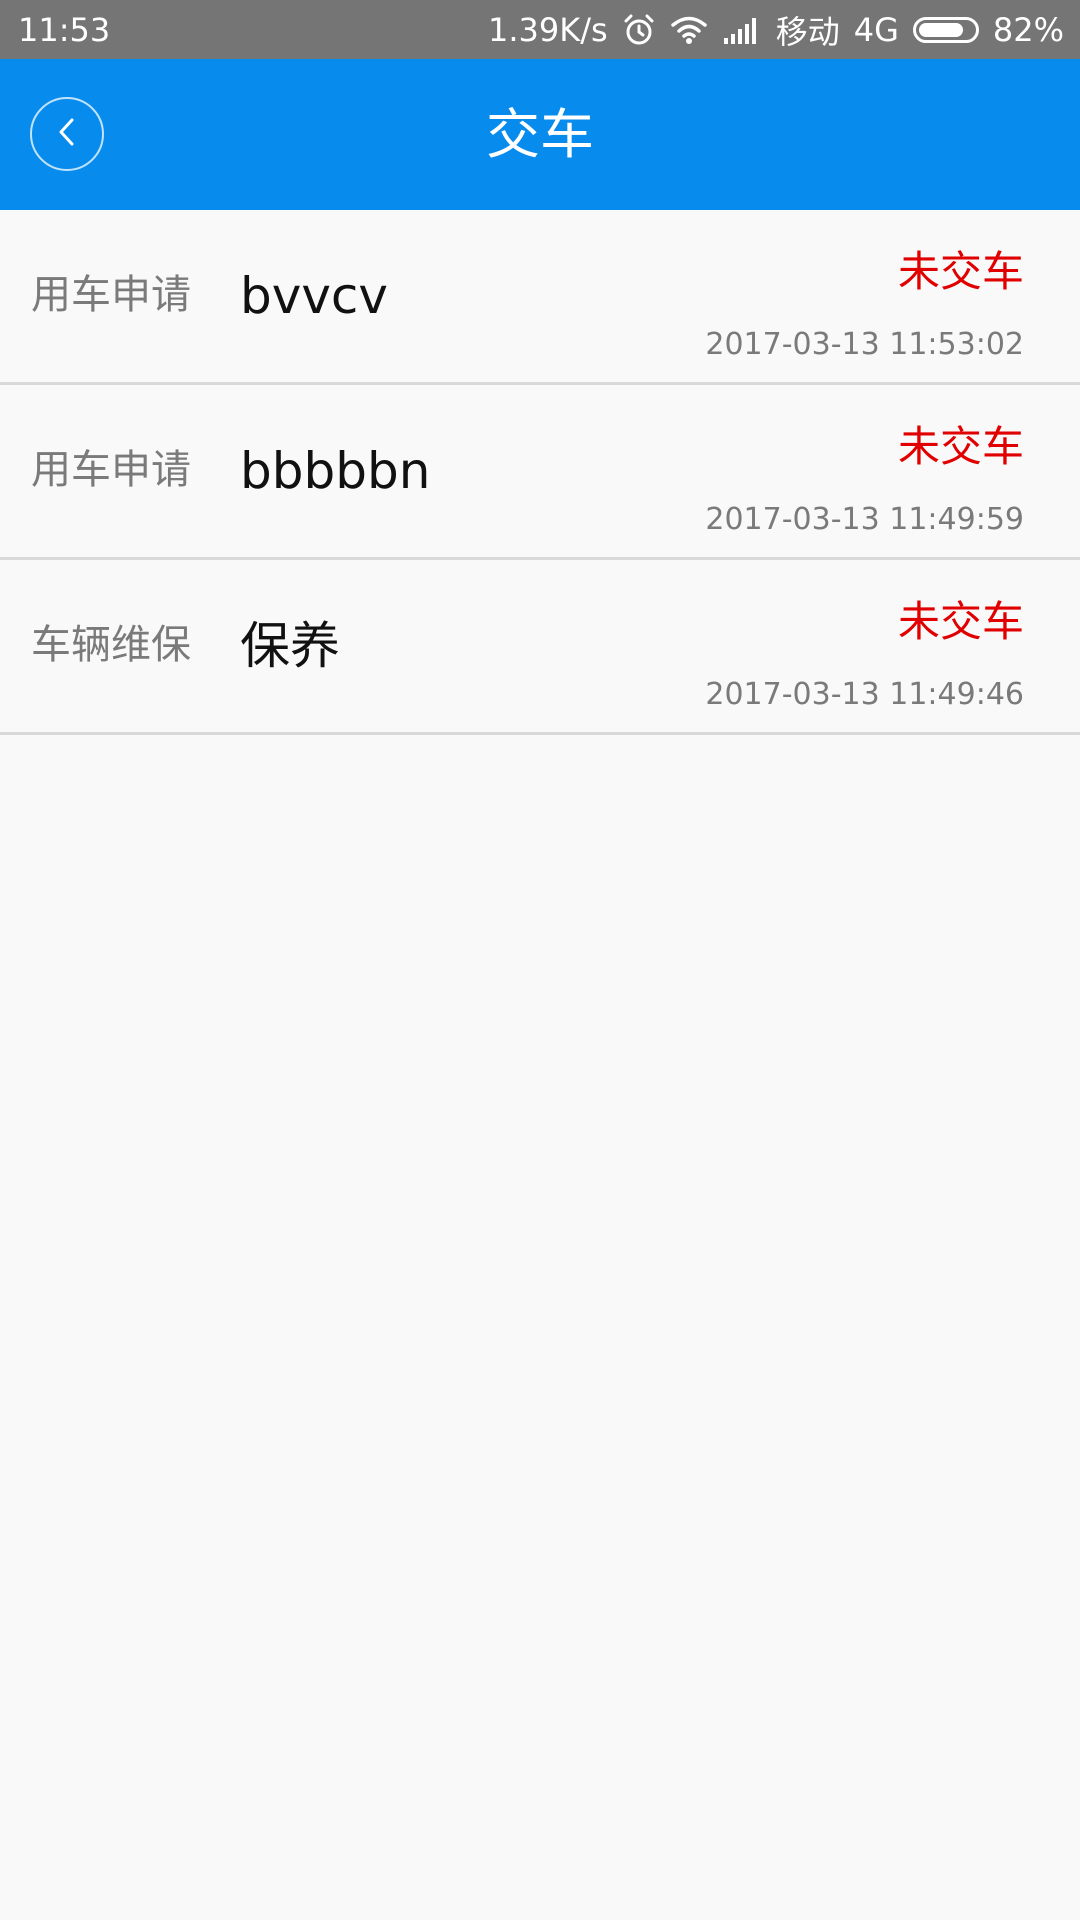  Describe the element at coordinates (111, 645) in the screenshot. I see `item-type: 车辆维保` at that location.